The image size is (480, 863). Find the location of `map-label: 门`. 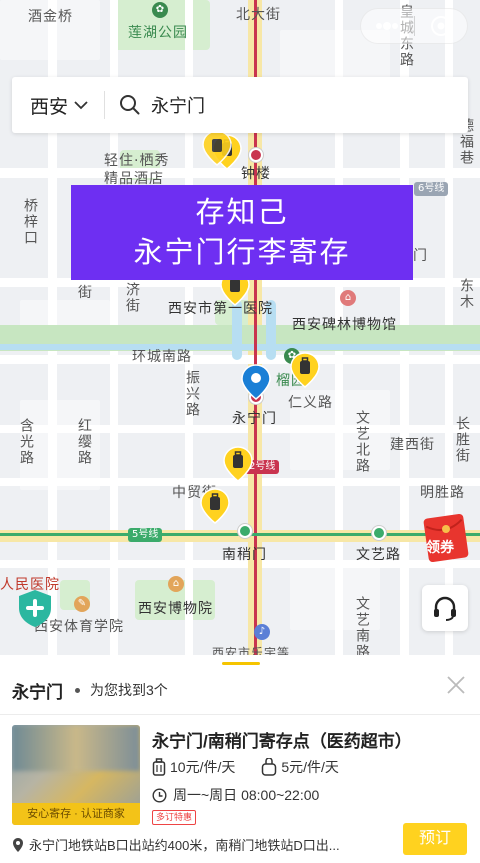

map-label: 门 is located at coordinates (420, 256).